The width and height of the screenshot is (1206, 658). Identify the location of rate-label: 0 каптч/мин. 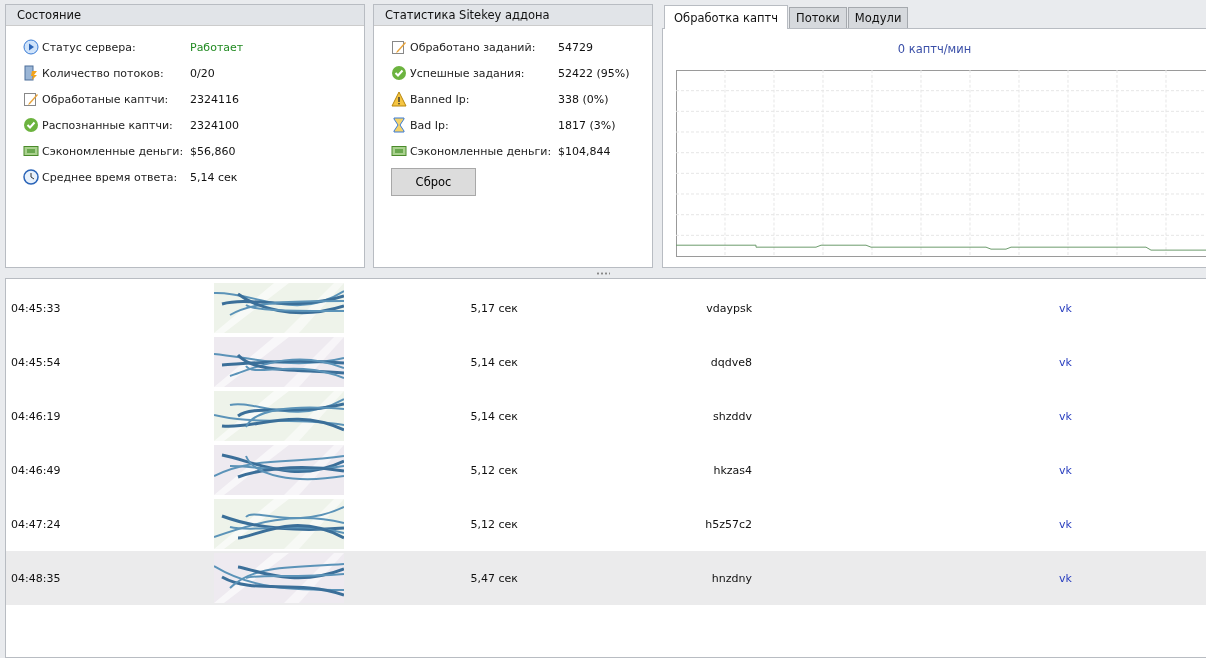
(934, 49).